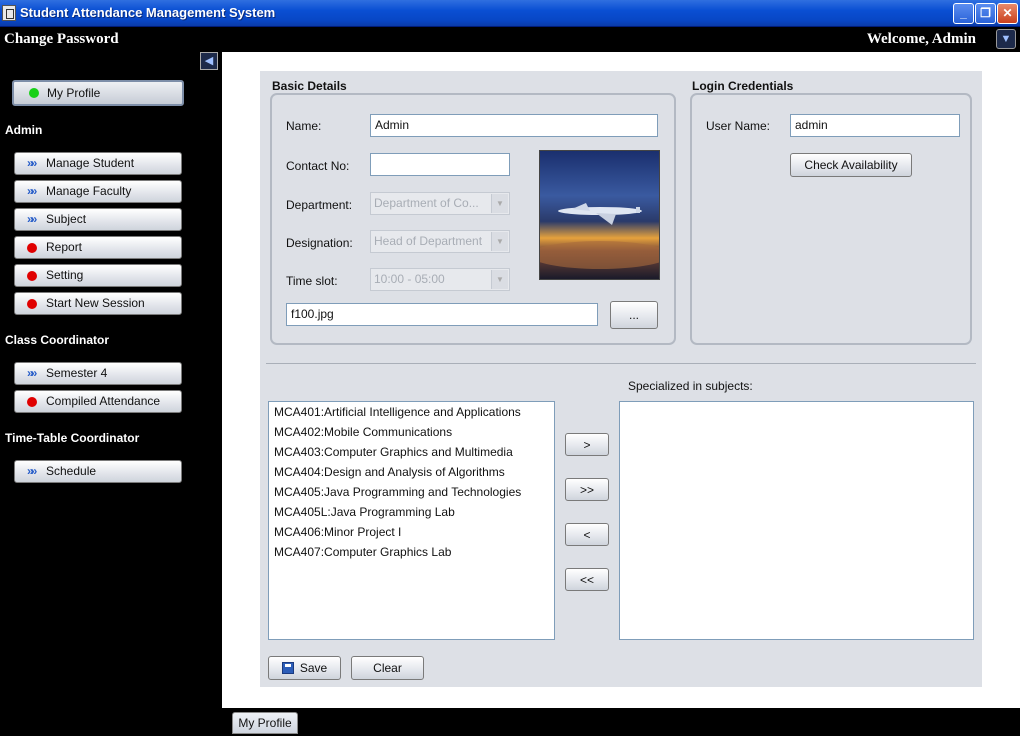 Image resolution: width=1020 pixels, height=736 pixels. Describe the element at coordinates (148, 12) in the screenshot. I see `window-title: Student Attendance Management System` at that location.